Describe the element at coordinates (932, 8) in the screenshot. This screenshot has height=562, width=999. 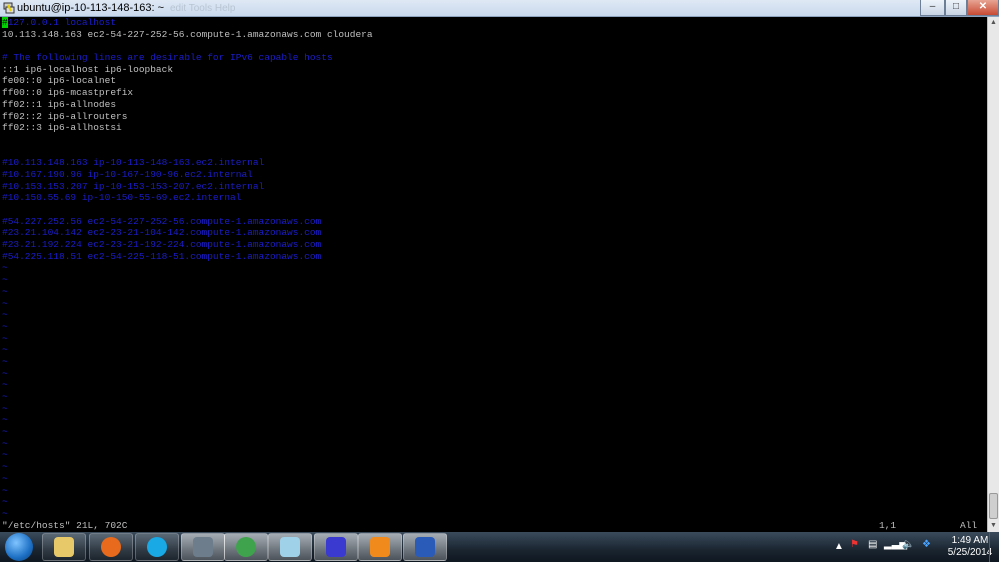
I see `minimize-button: –` at that location.